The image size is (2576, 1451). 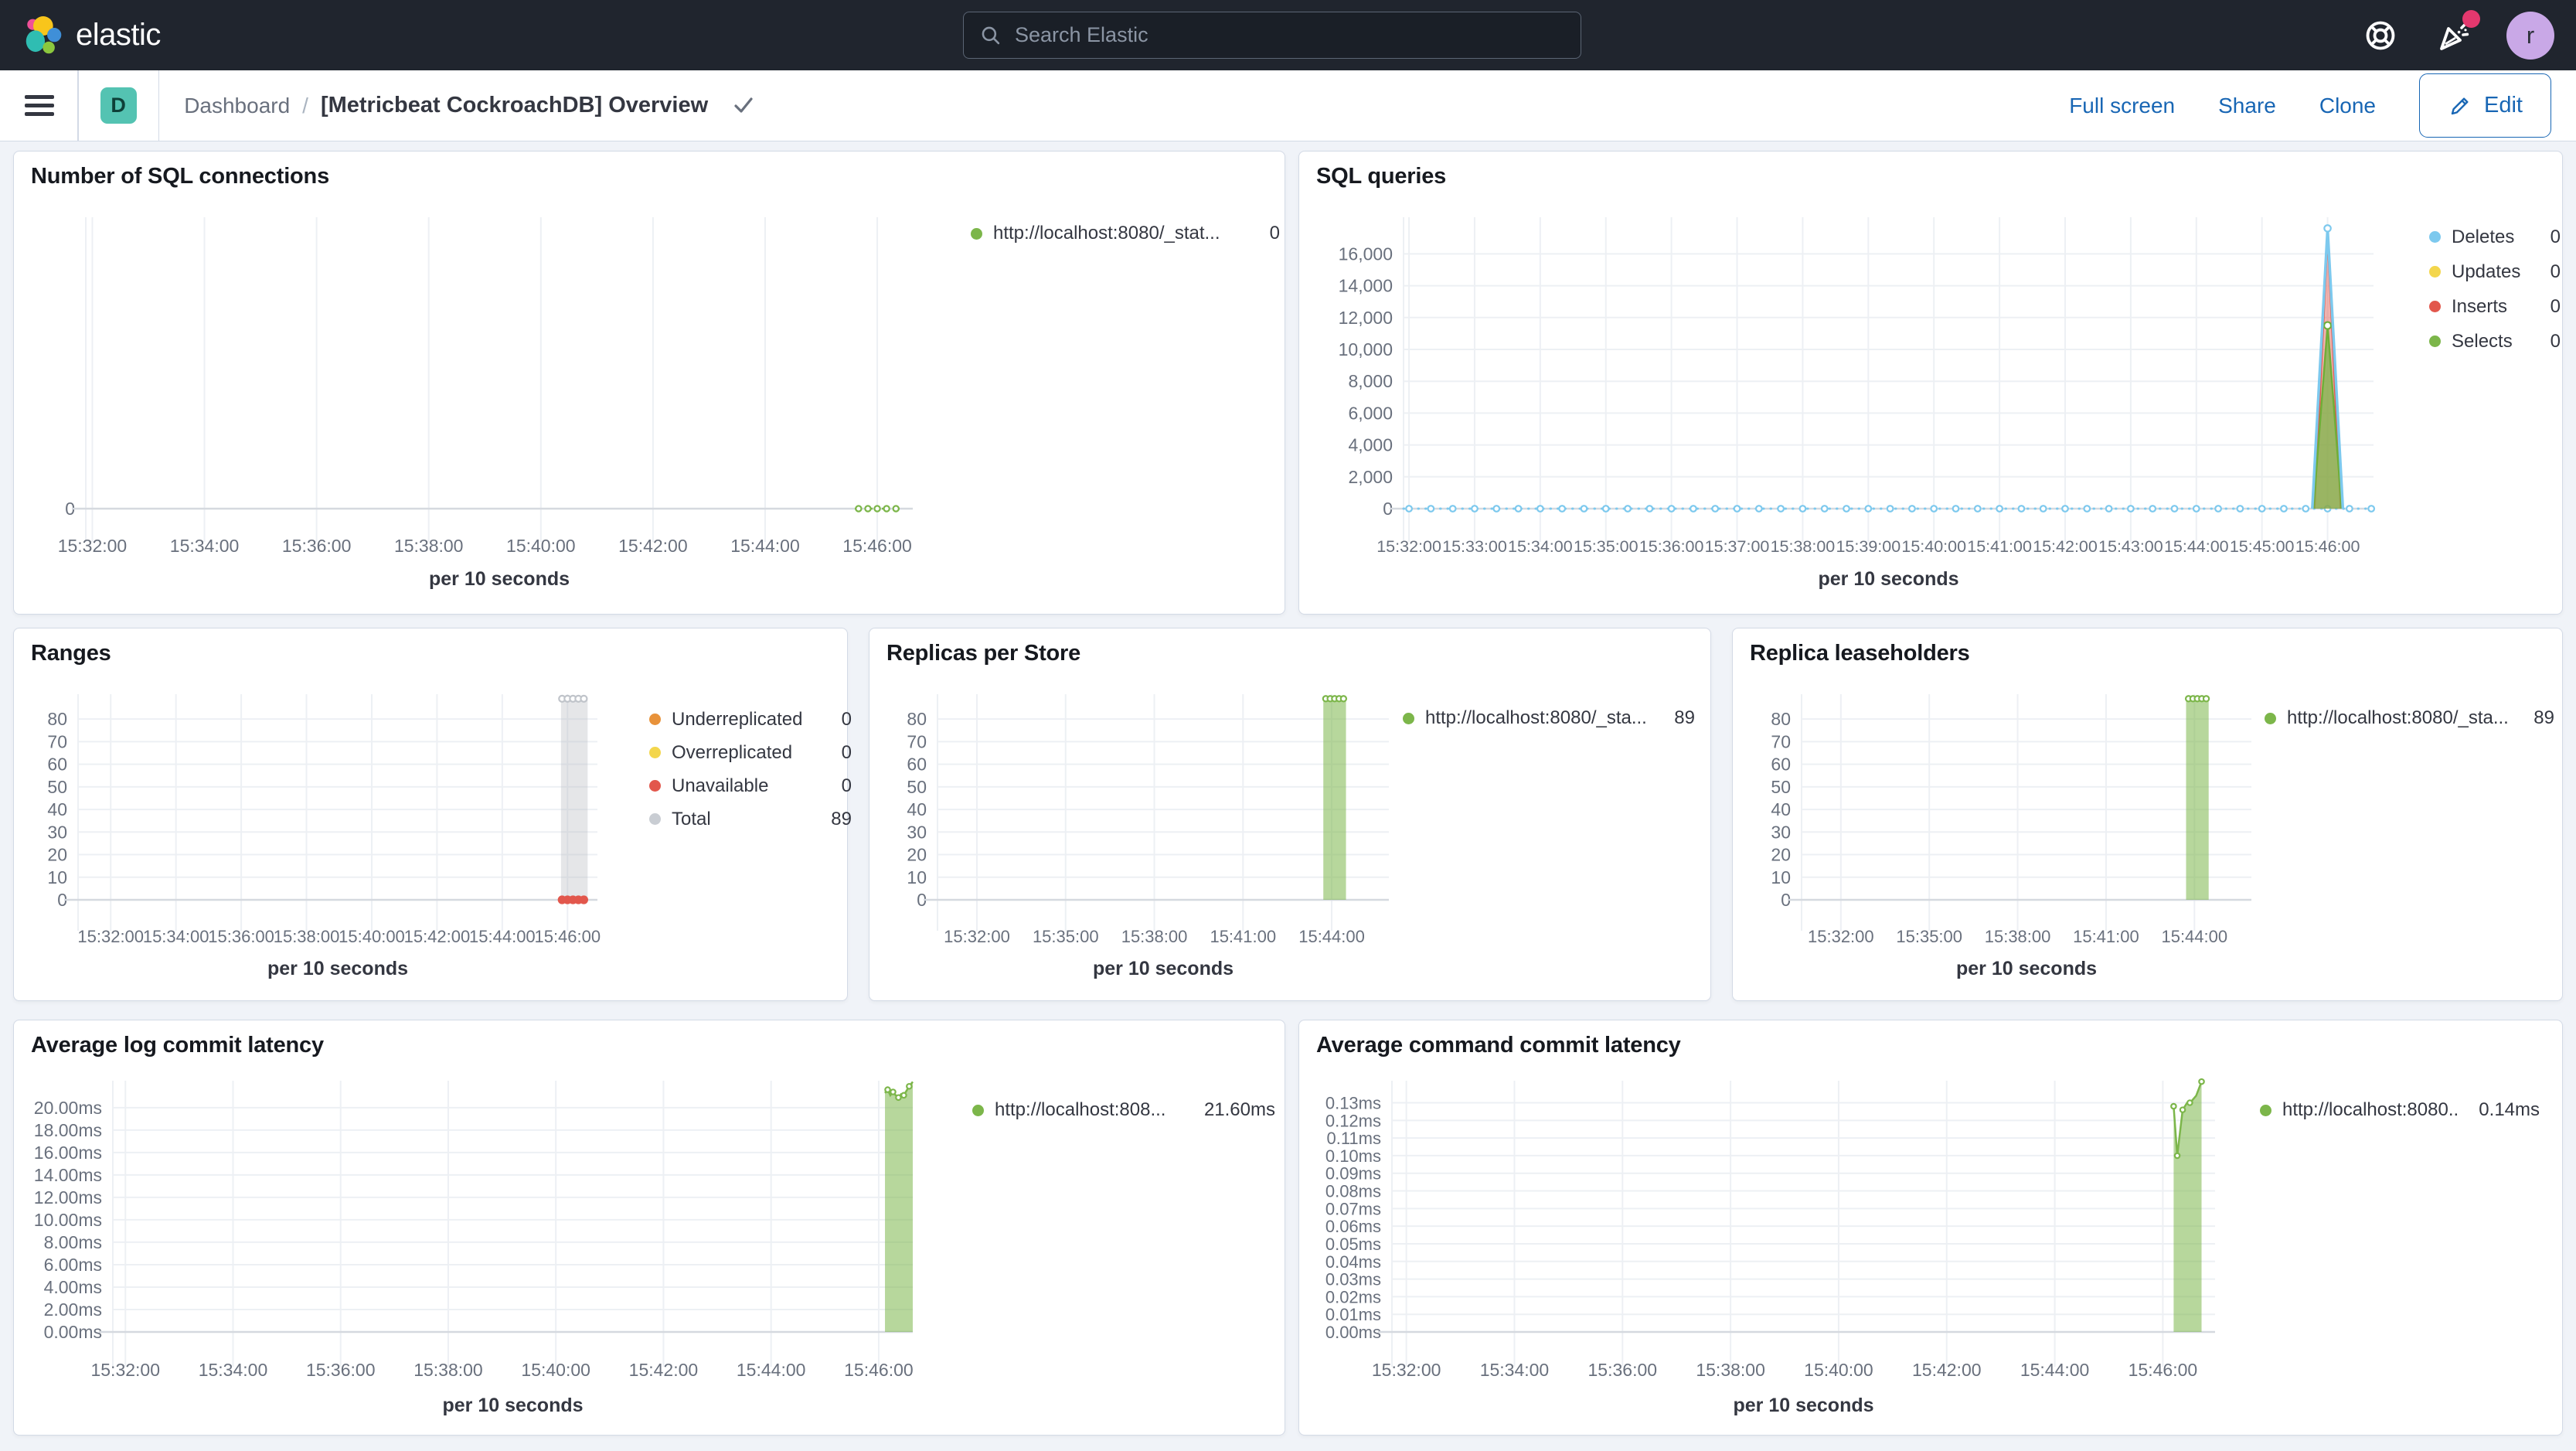 What do you see at coordinates (57, 877) in the screenshot?
I see `svg-text: 10` at bounding box center [57, 877].